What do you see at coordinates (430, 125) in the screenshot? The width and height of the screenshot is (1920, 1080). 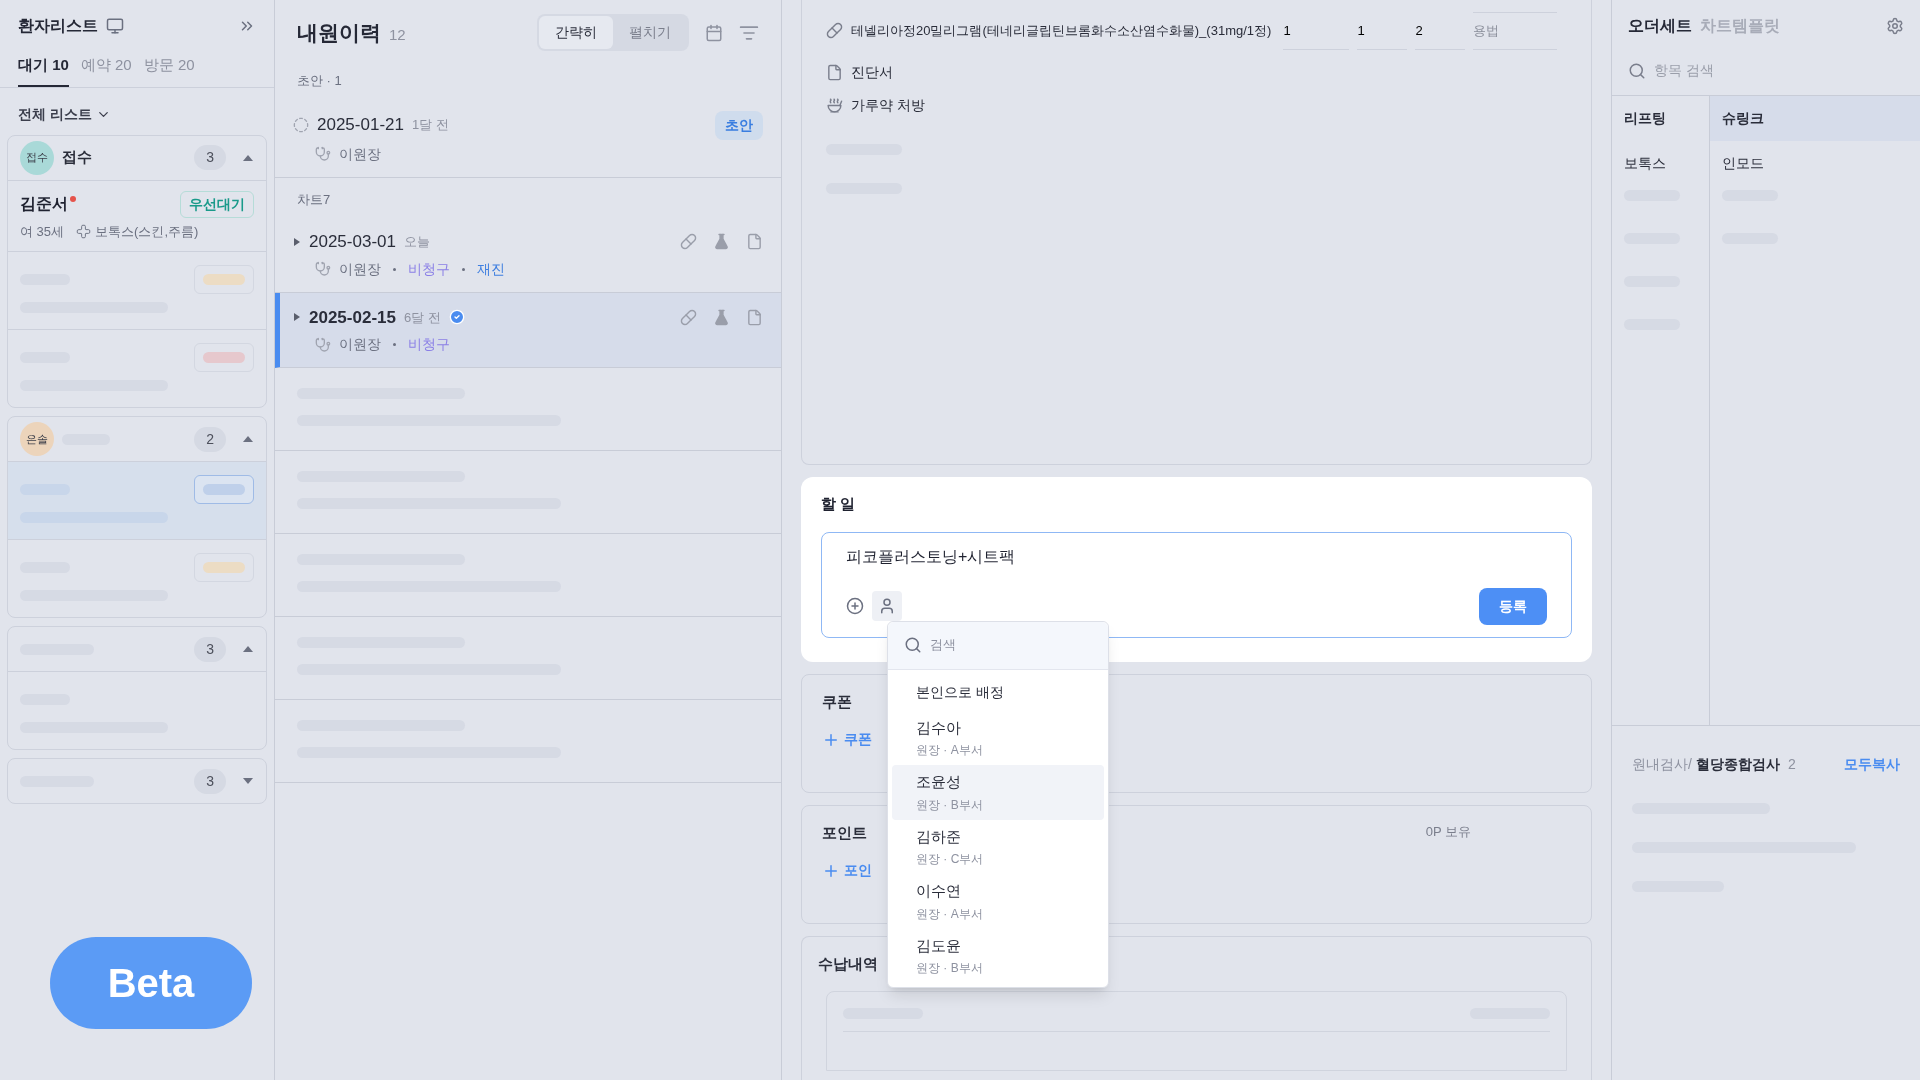 I see `visit-ago: 1달 전` at bounding box center [430, 125].